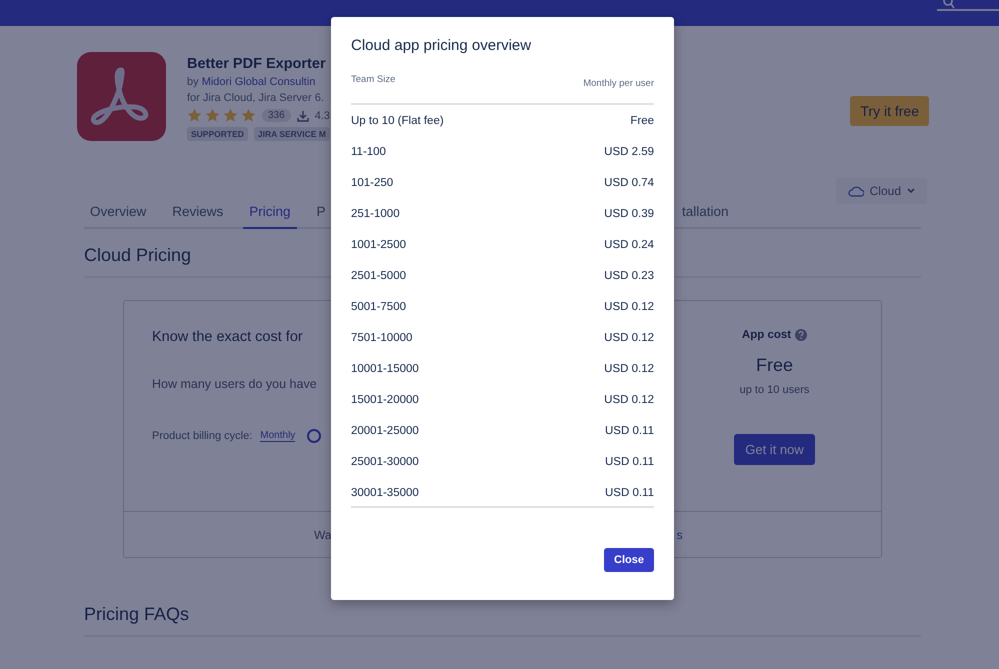 The width and height of the screenshot is (999, 669). I want to click on billing-link: Monthly, so click(278, 436).